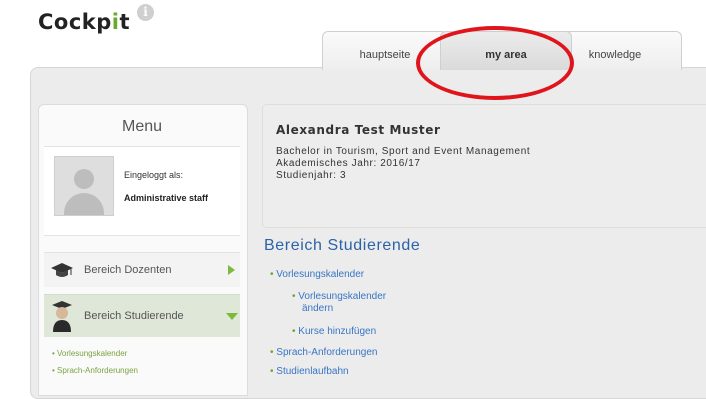 The image size is (706, 399). What do you see at coordinates (342, 245) in the screenshot?
I see `section-title: Bereich Studierende` at bounding box center [342, 245].